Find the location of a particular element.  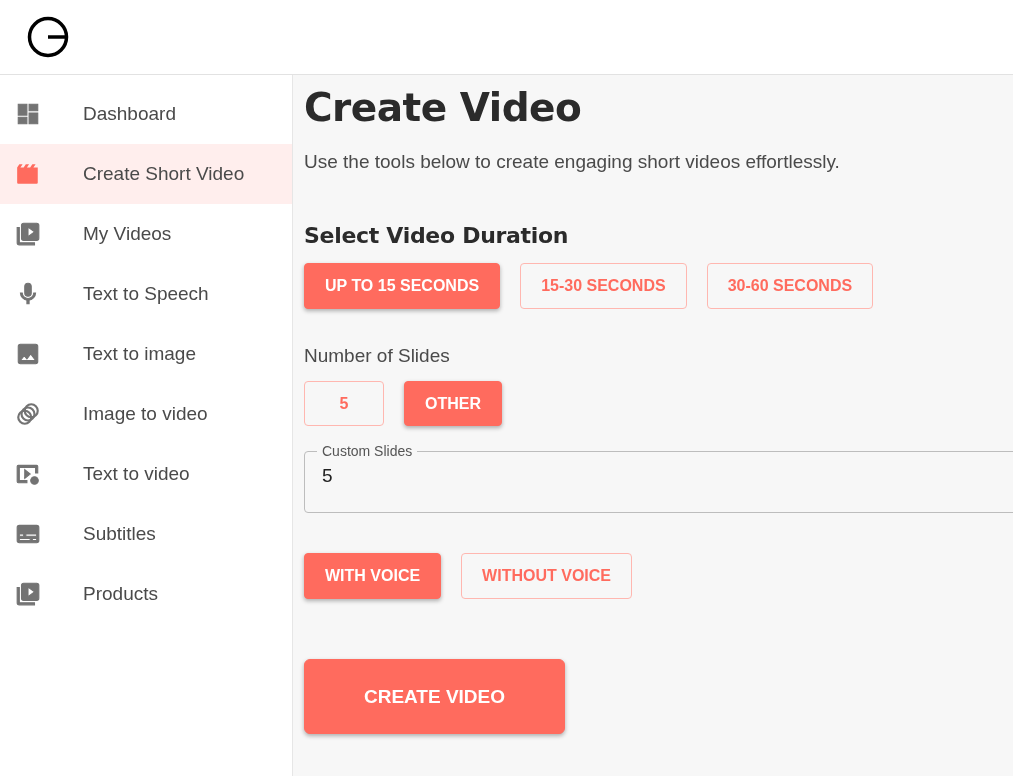

sidebar-item: Create Short Video is located at coordinates (146, 174).